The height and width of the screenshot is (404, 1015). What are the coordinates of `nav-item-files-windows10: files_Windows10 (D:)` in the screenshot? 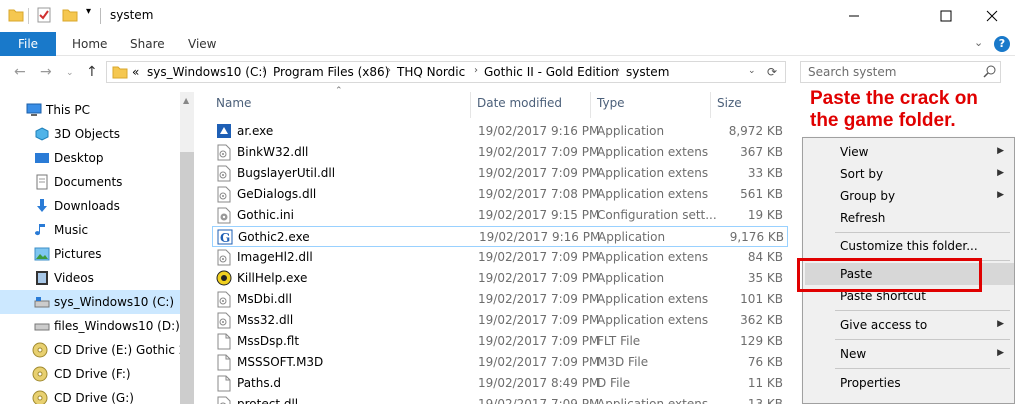 It's located at (90, 326).